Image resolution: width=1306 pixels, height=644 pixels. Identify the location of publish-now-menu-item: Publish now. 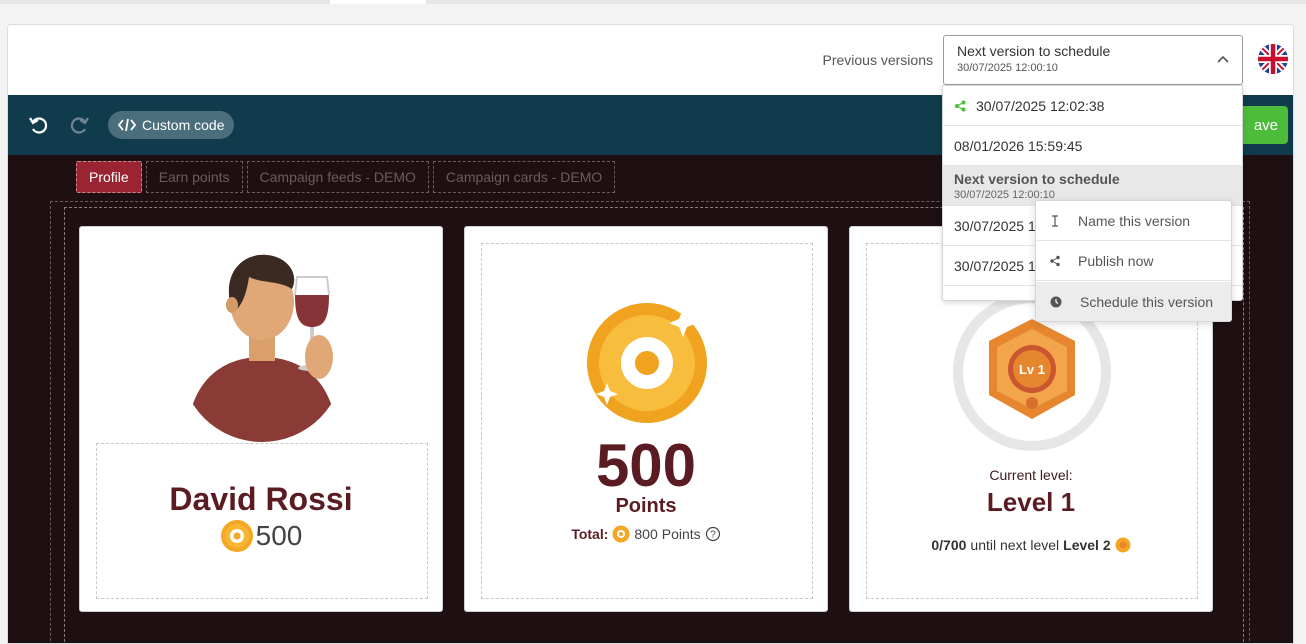
(1133, 261).